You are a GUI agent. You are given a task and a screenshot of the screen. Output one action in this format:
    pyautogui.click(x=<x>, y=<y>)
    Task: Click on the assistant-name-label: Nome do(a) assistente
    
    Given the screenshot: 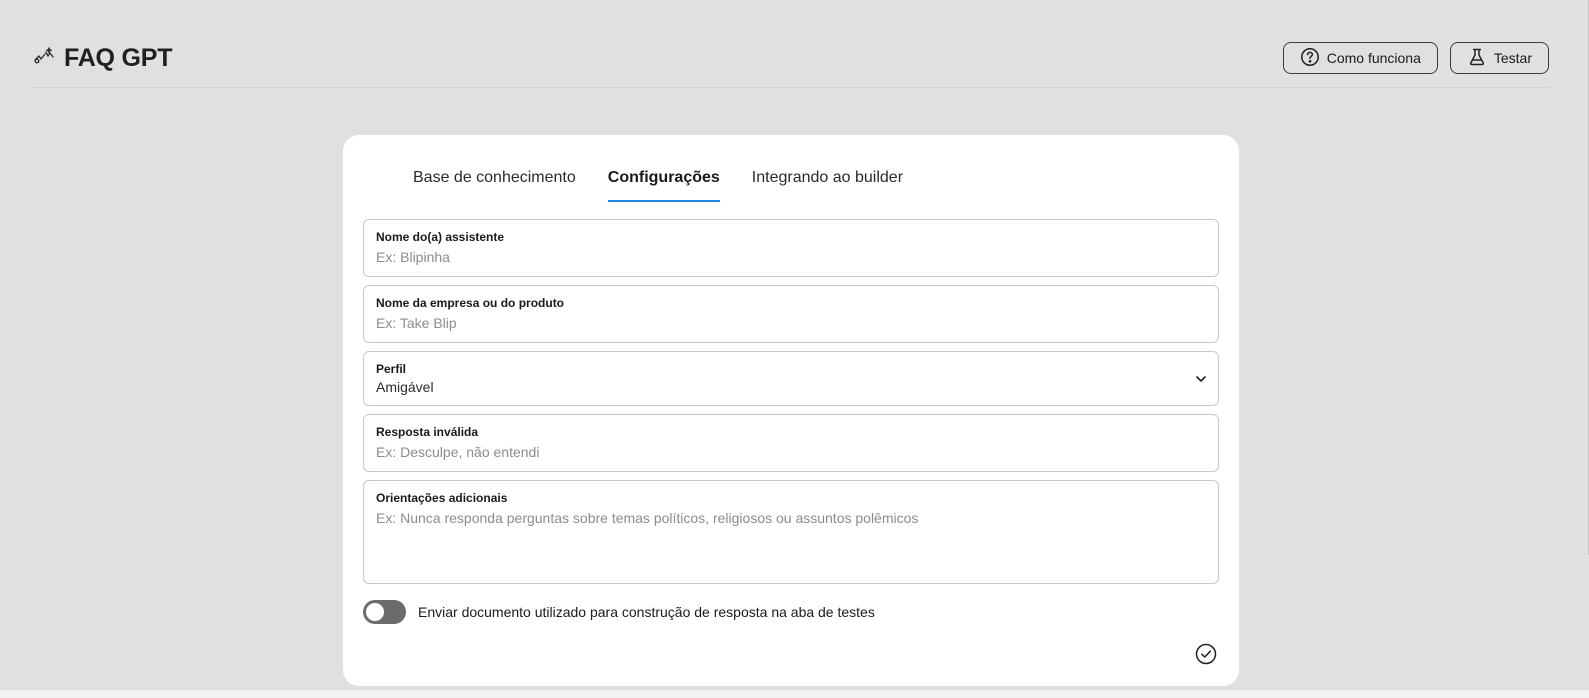 What is the action you would take?
    pyautogui.click(x=440, y=237)
    